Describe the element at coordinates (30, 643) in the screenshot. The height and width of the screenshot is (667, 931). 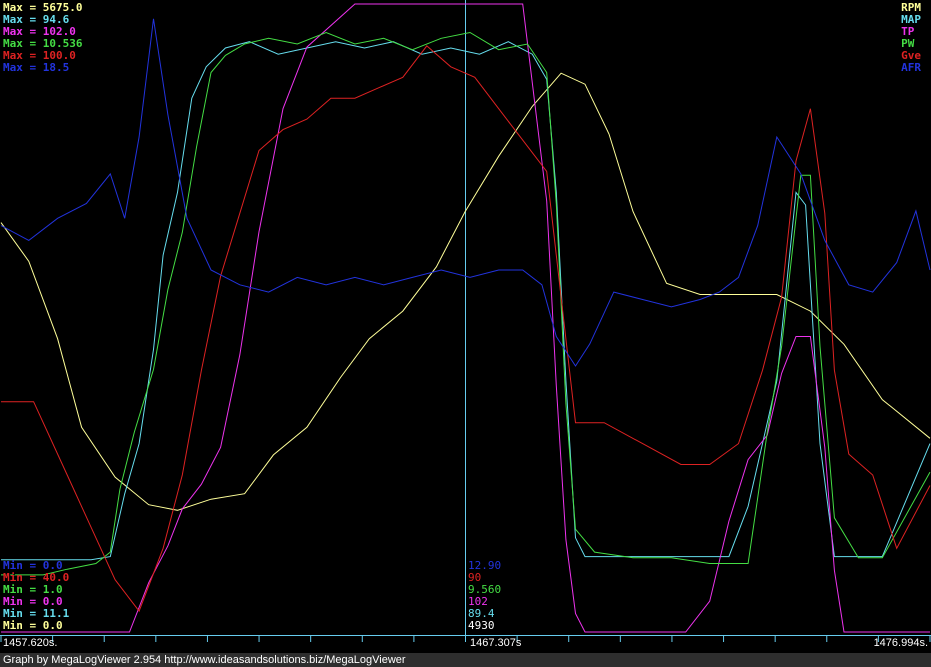
I see `time-start-label: 1457.620s.` at that location.